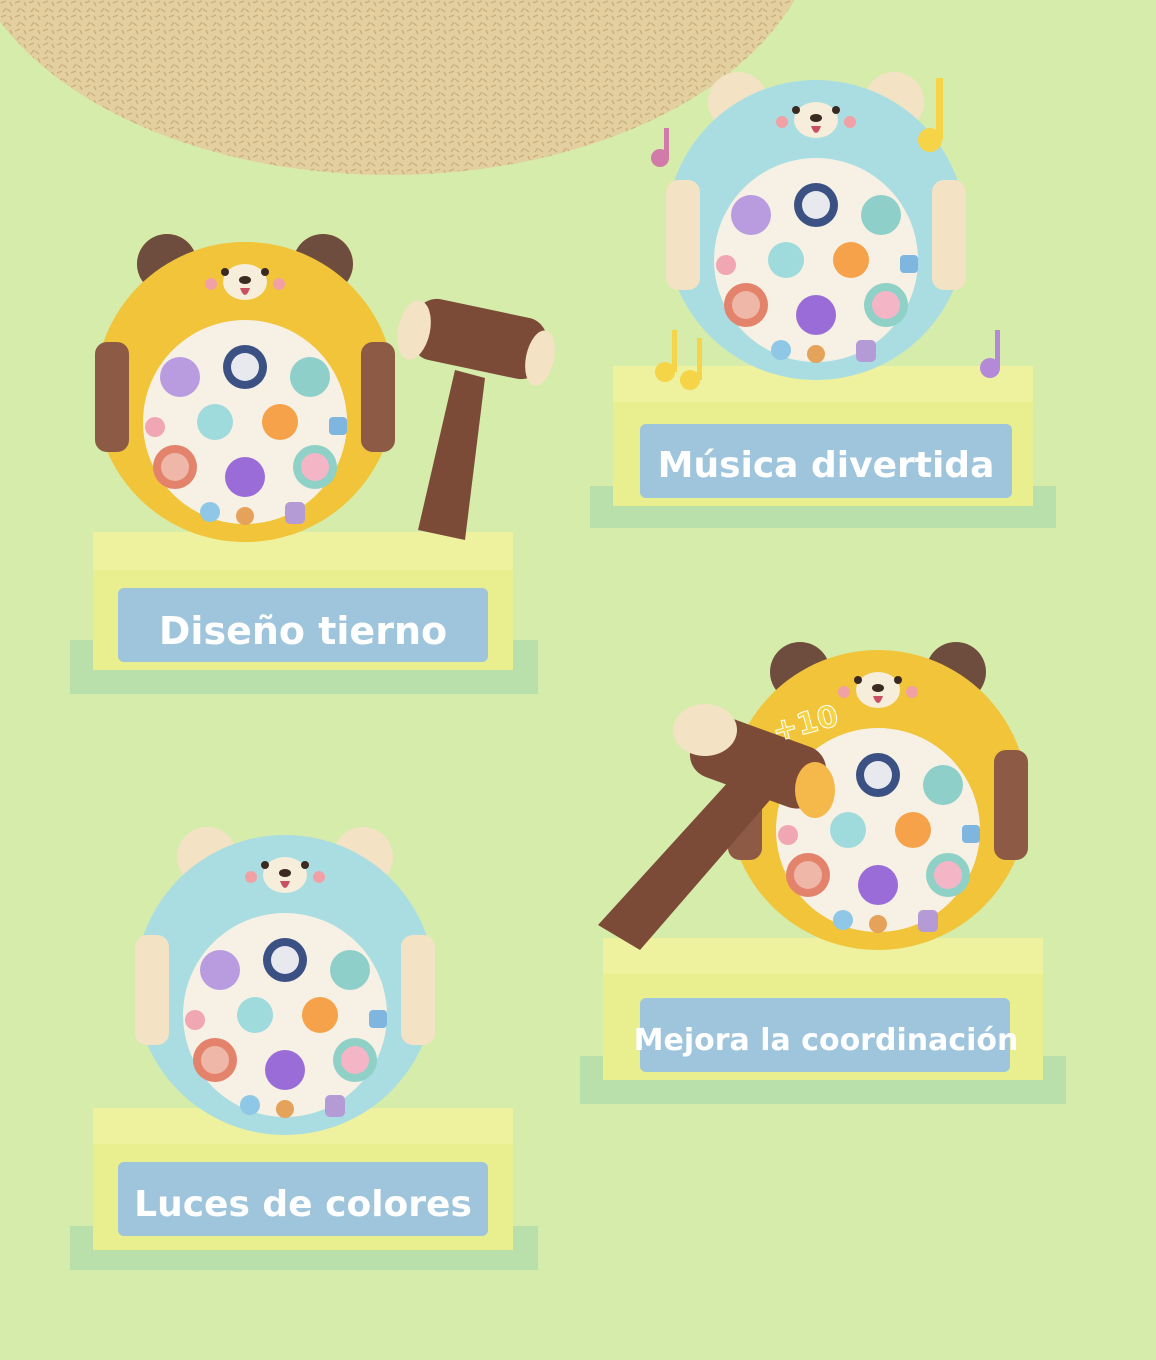 The height and width of the screenshot is (1360, 1156). What do you see at coordinates (303, 631) in the screenshot?
I see `caption-text: Diseño tierno` at bounding box center [303, 631].